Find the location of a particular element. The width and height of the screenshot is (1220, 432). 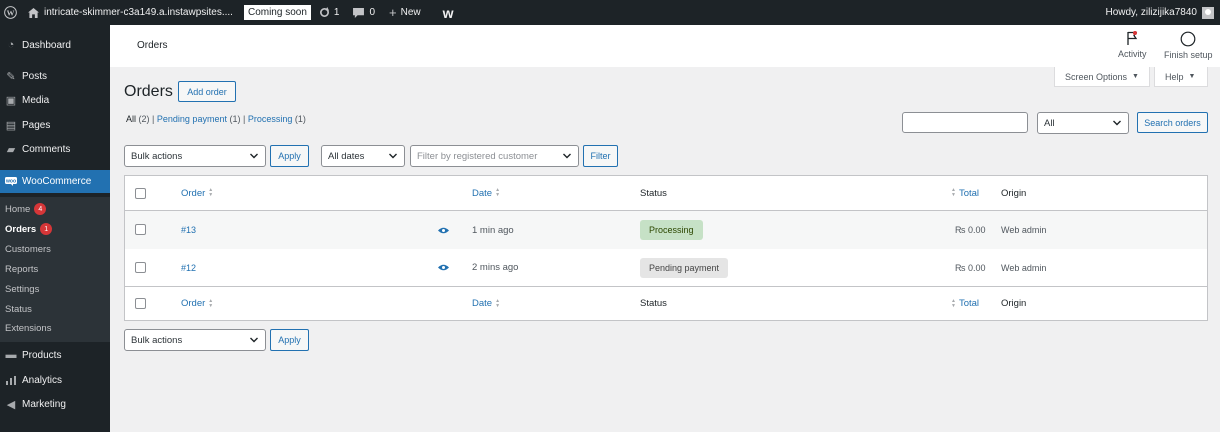

customer-filter-select: Filter by registered customer is located at coordinates (494, 156).